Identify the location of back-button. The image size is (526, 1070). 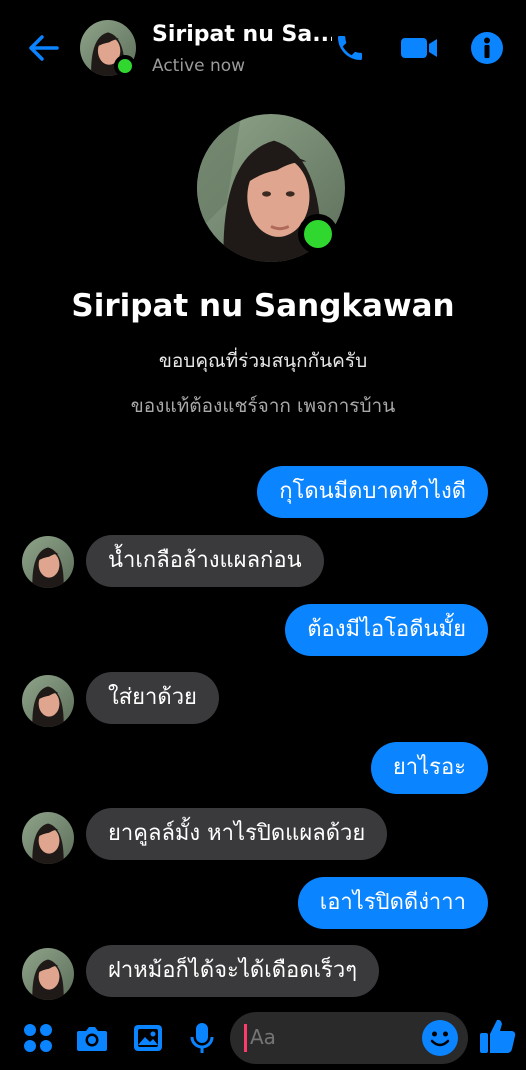
(44, 48).